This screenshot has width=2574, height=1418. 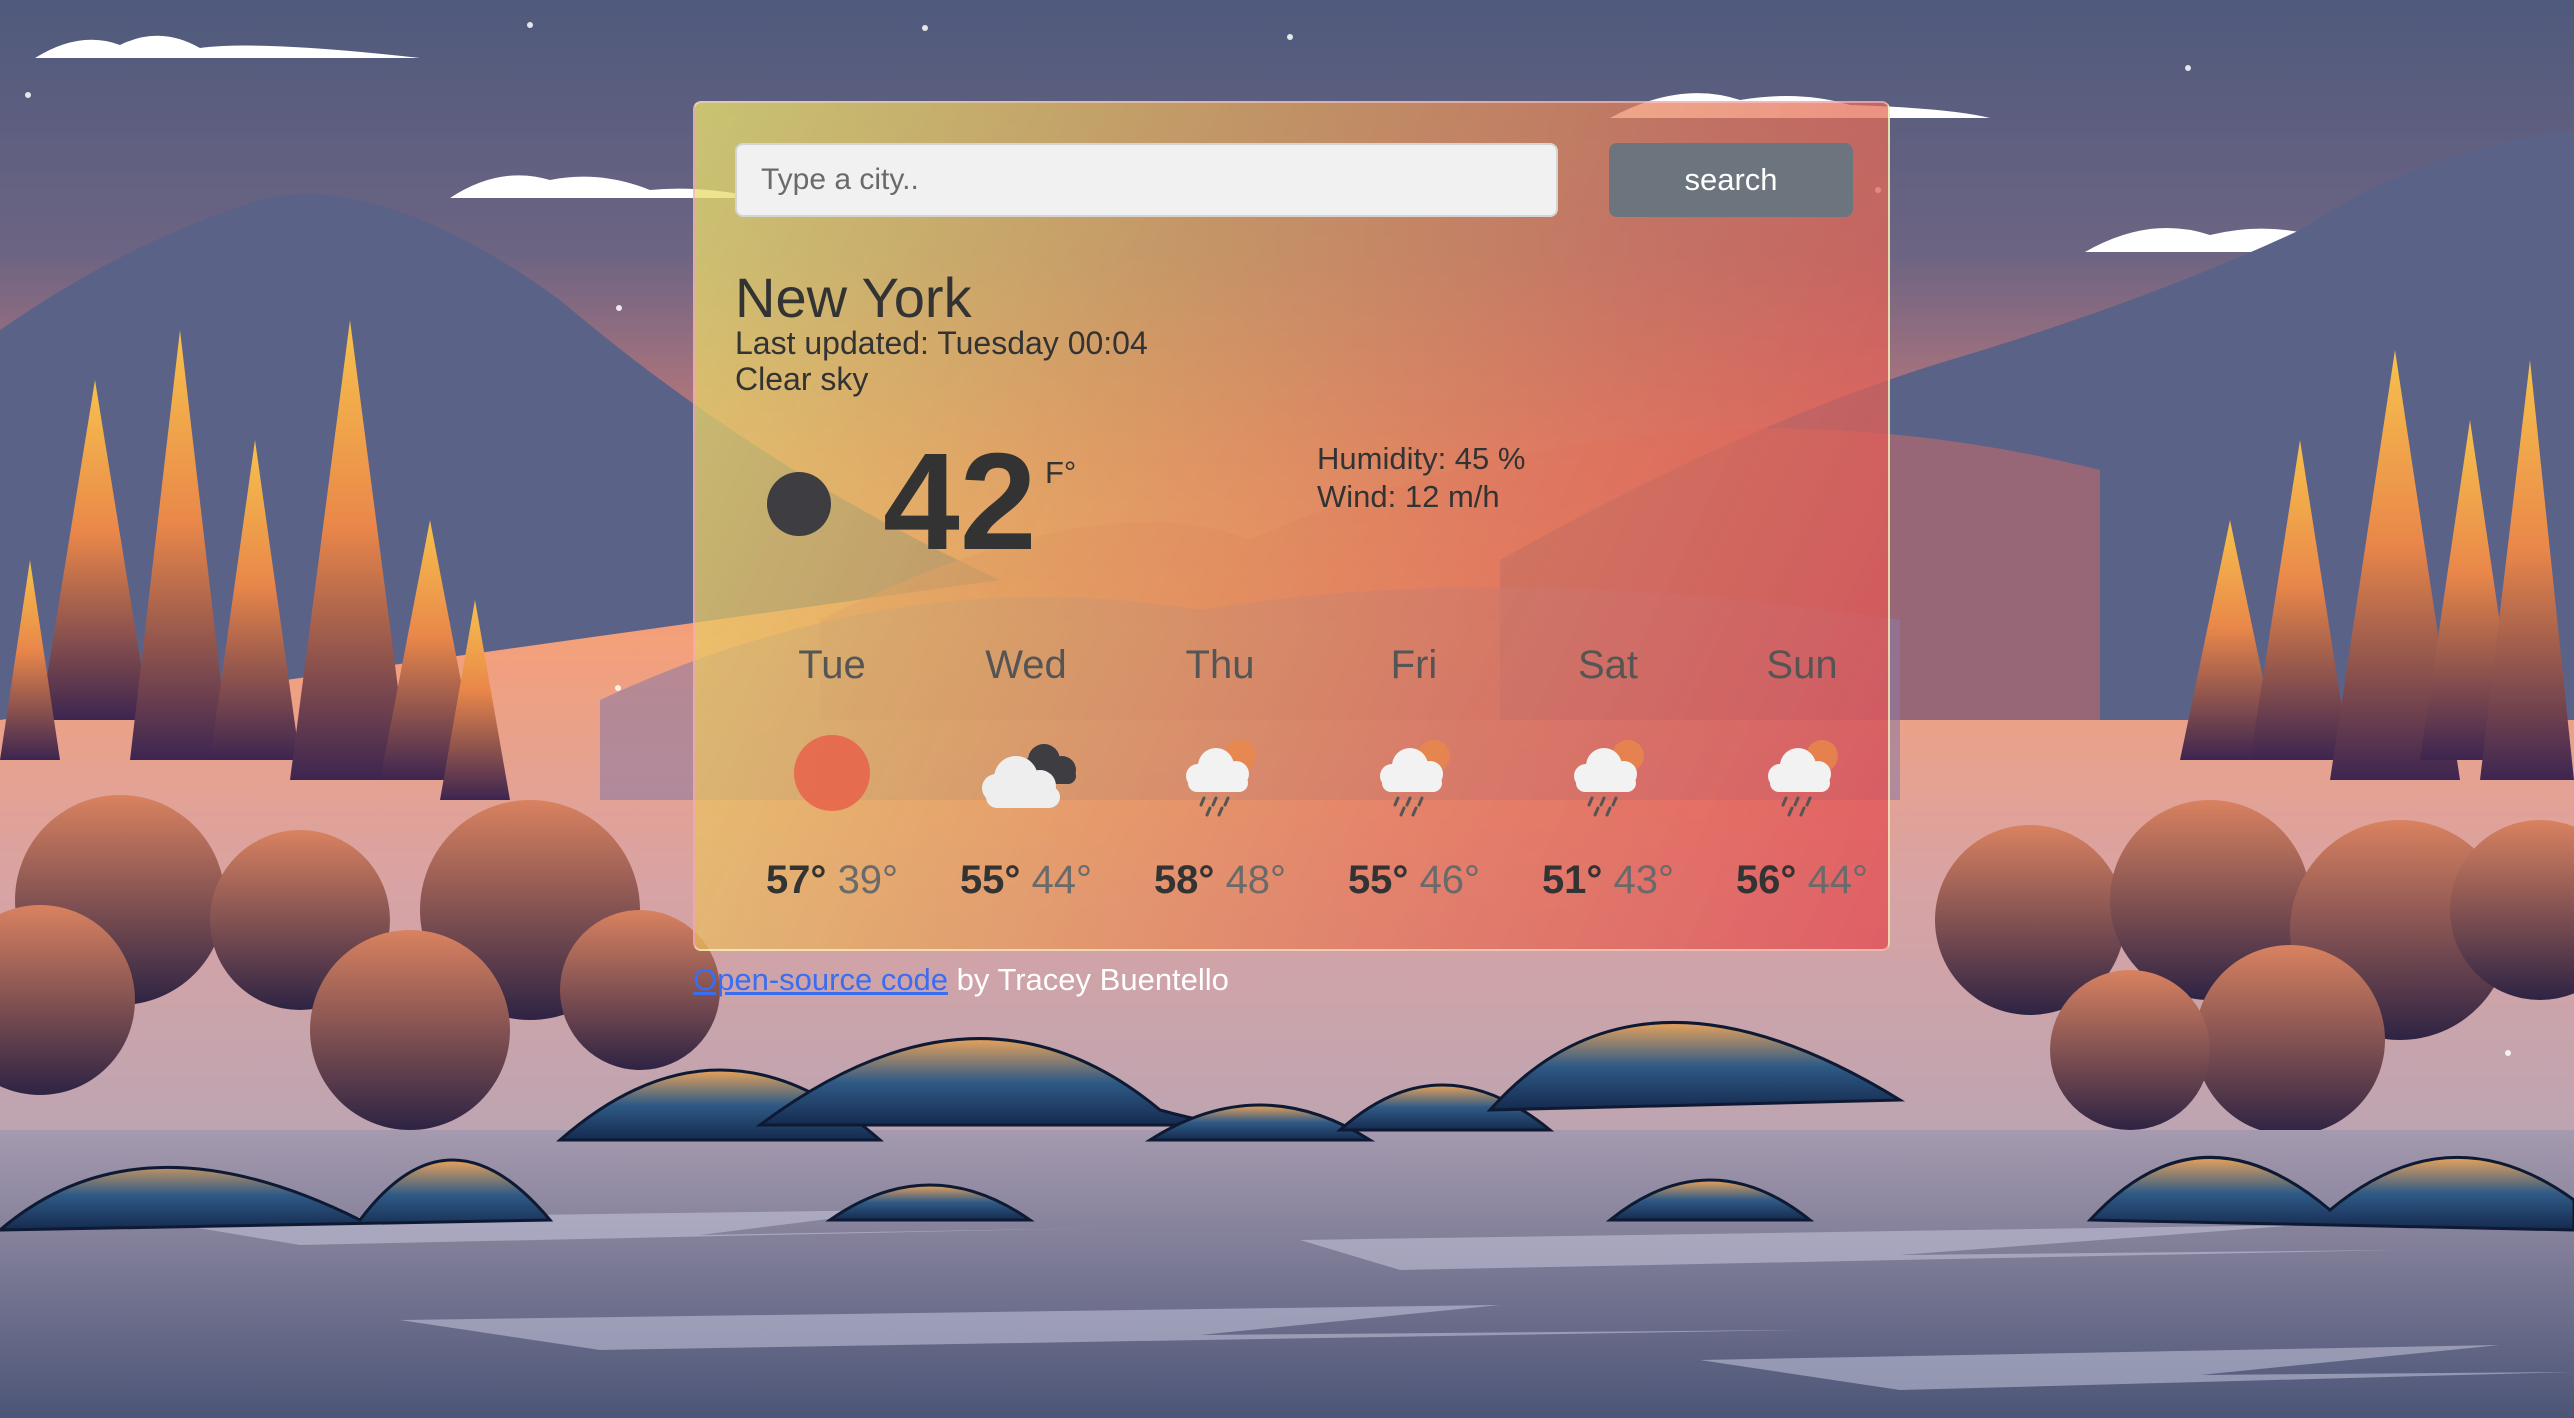 What do you see at coordinates (1256, 880) in the screenshot?
I see `forecast-min-temp: 48°` at bounding box center [1256, 880].